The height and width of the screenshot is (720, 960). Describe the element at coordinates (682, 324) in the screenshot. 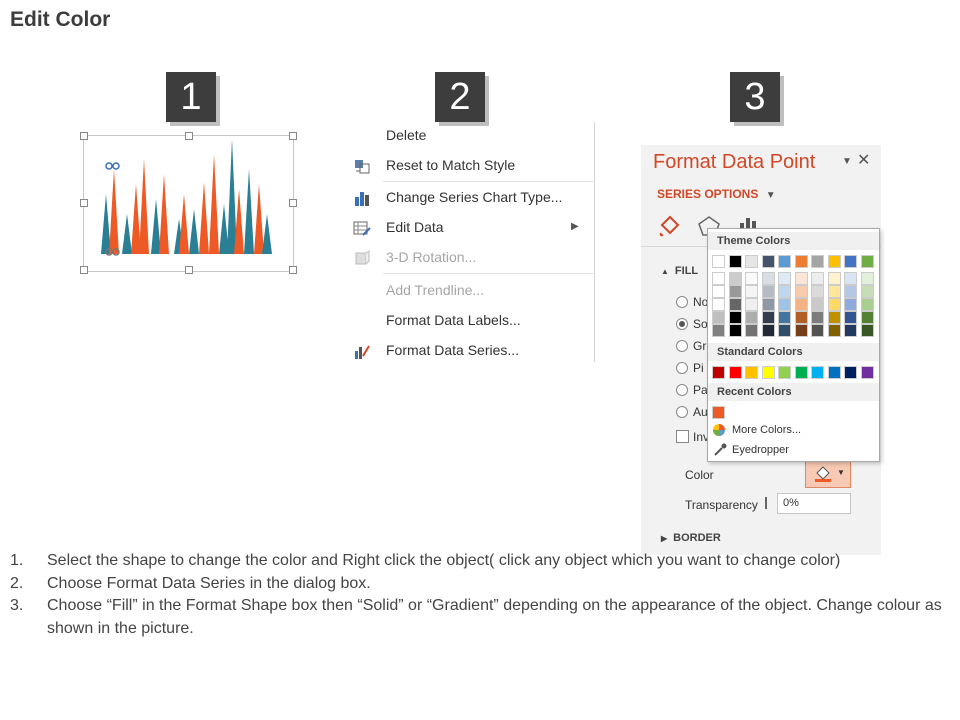

I see `fill-option-radio-solid` at that location.